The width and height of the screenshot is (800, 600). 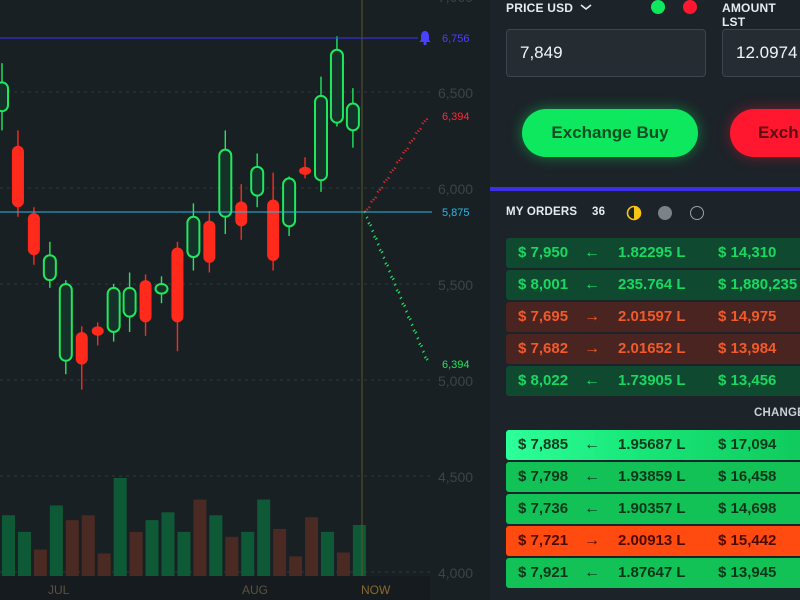 I want to click on exchange-row: $ 7,721 → 2.00913 L $ 15,442, so click(x=653, y=541).